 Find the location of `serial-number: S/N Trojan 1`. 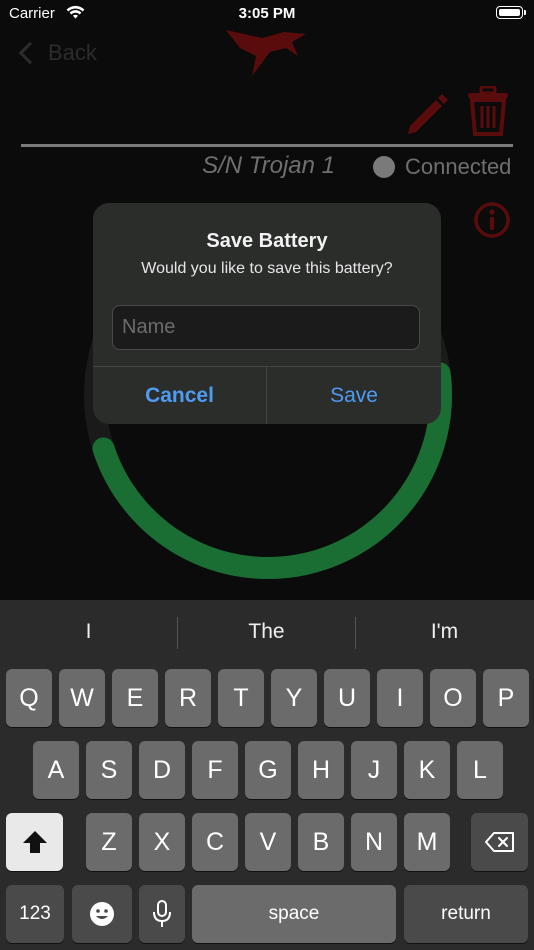

serial-number: S/N Trojan 1 is located at coordinates (268, 165).